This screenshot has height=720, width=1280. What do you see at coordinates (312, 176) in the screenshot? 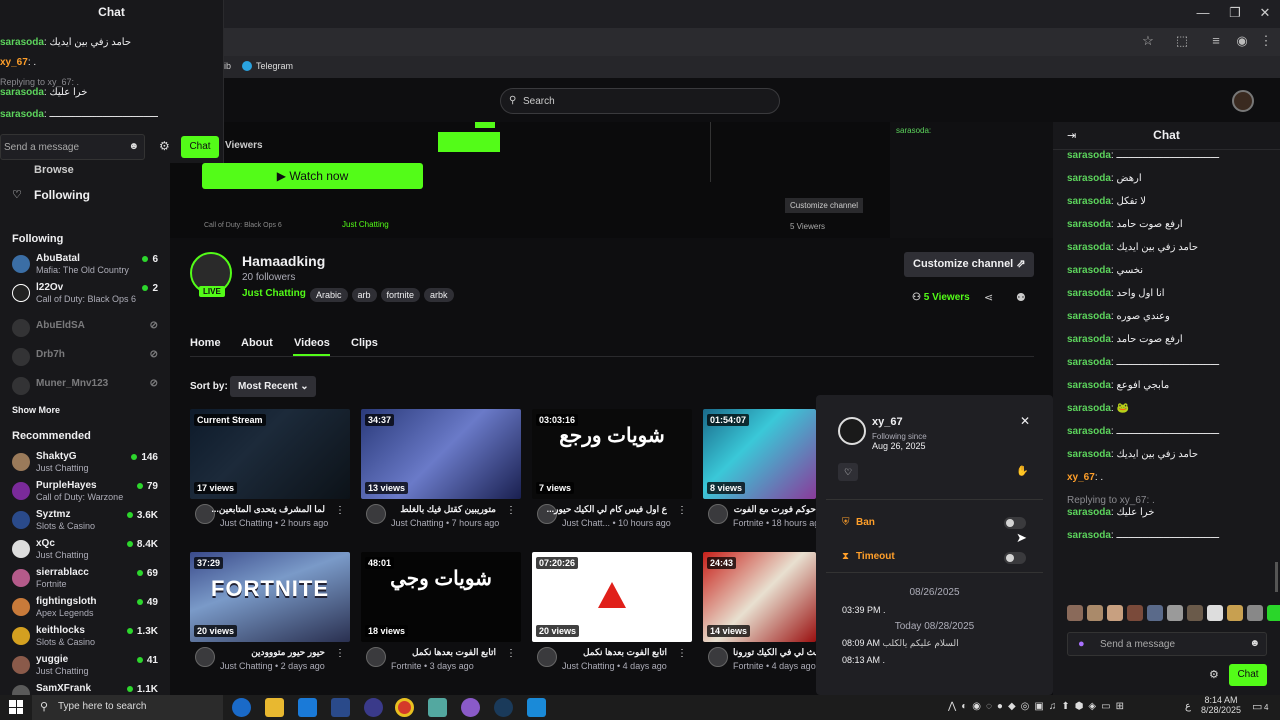
I see `watch-now-button: ▶ Watch now` at bounding box center [312, 176].